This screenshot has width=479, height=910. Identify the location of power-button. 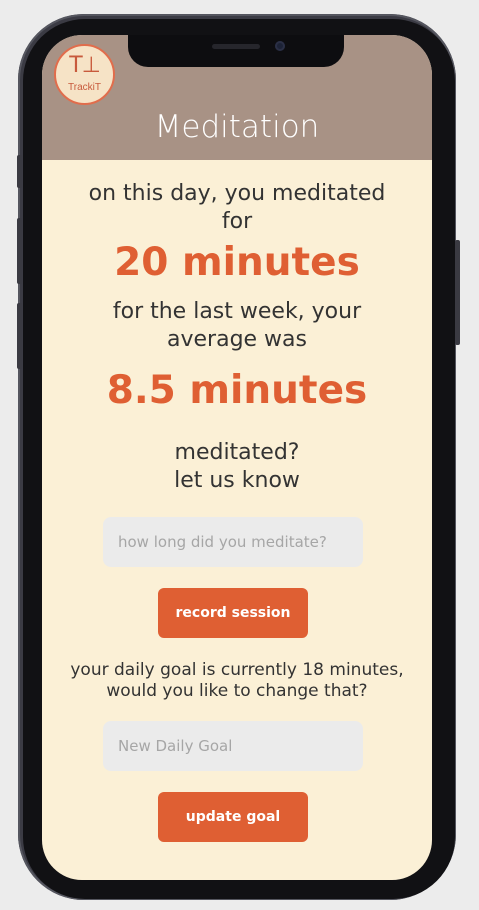
(457, 292).